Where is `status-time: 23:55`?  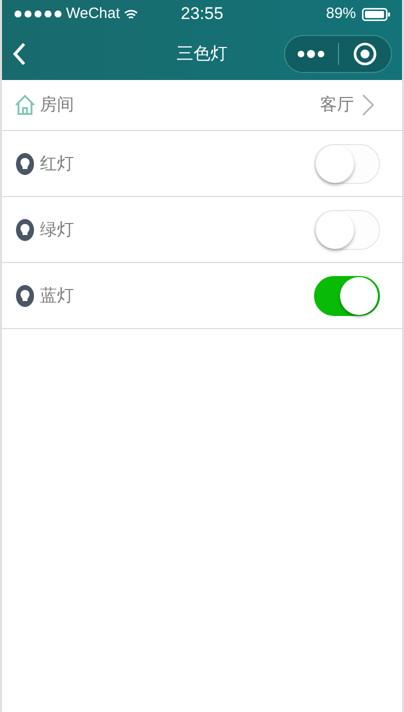 status-time: 23:55 is located at coordinates (202, 14).